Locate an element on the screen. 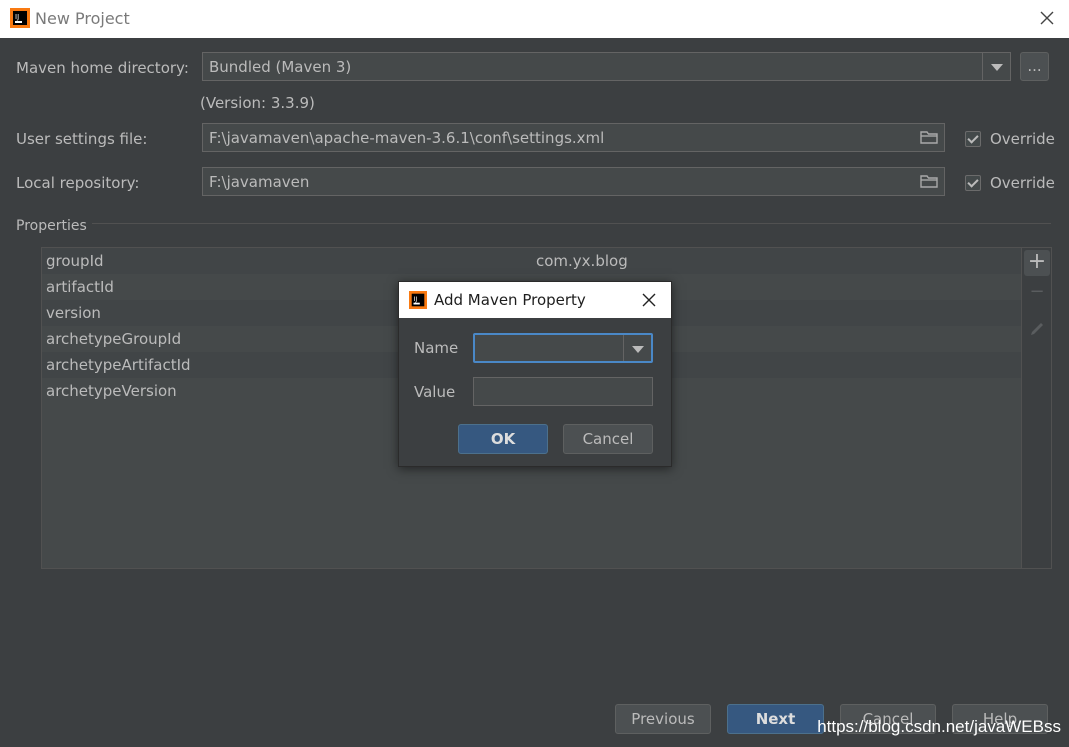 This screenshot has width=1069, height=747. value-field is located at coordinates (563, 391).